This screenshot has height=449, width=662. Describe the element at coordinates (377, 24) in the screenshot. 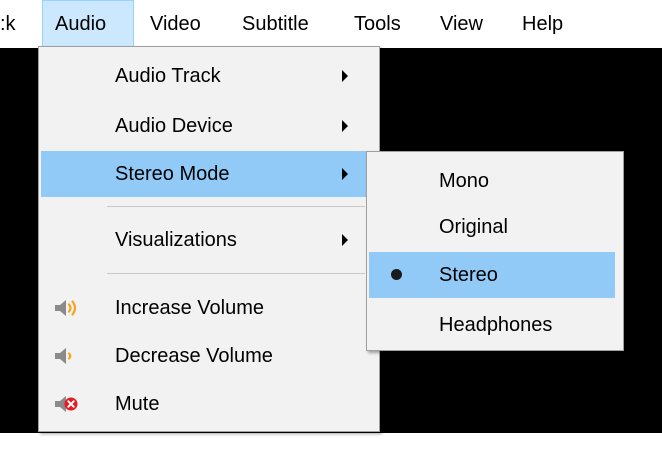

I see `menubar-item-label: Tools` at that location.